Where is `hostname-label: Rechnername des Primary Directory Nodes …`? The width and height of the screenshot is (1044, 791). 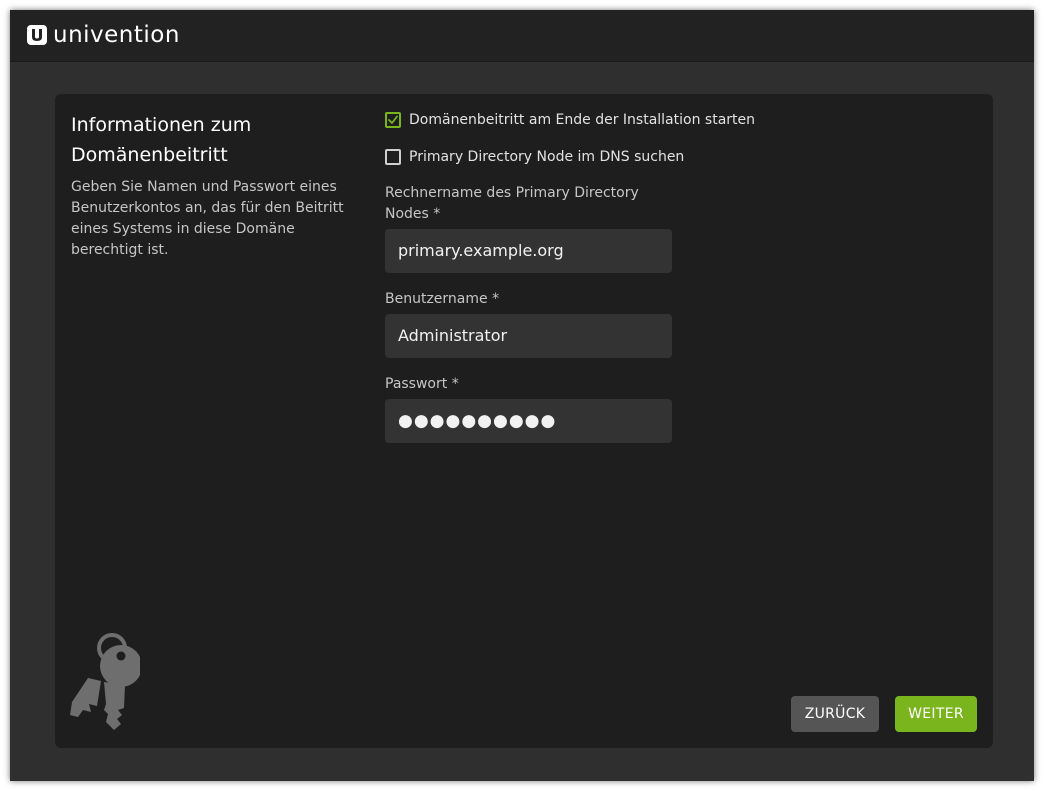 hostname-label: Rechnername des Primary Directory Nodes … is located at coordinates (512, 203).